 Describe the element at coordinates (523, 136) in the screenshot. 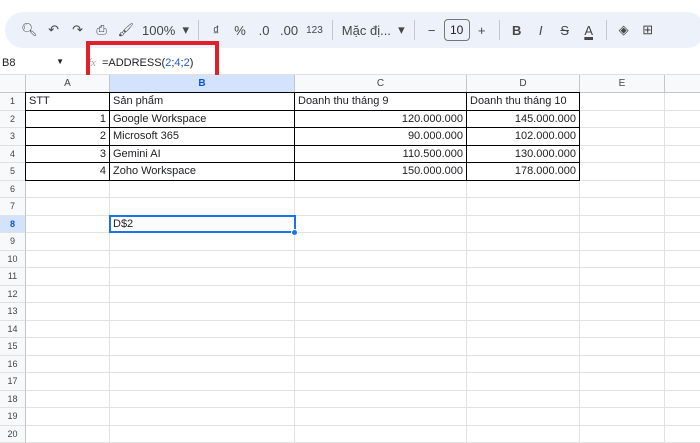

I see `cell: 102.000.000` at that location.